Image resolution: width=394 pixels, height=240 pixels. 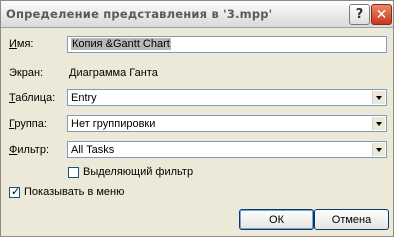 What do you see at coordinates (138, 172) in the screenshot?
I see `highlight-filter-label: Выделяющий фильтр` at bounding box center [138, 172].